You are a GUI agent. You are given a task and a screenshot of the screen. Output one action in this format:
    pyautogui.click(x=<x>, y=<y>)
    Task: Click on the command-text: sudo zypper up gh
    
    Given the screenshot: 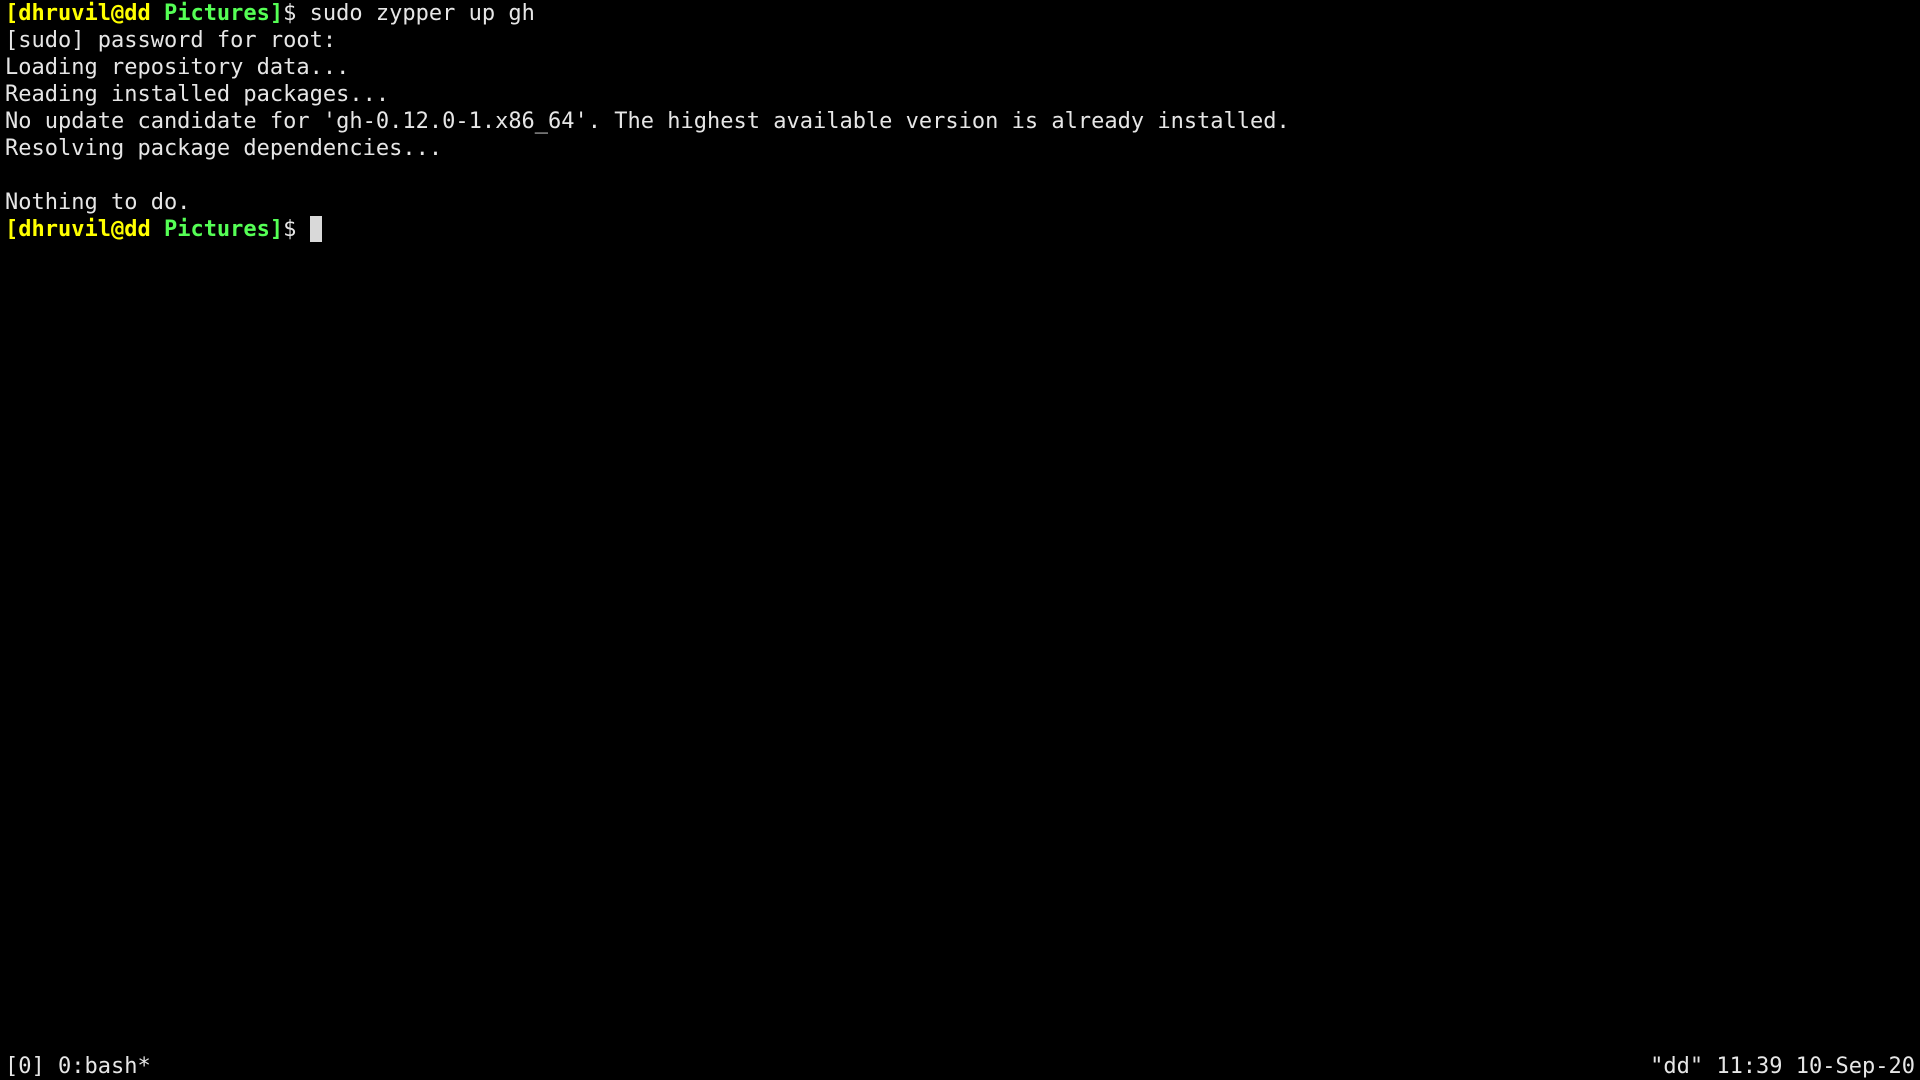 What is the action you would take?
    pyautogui.click(x=422, y=13)
    